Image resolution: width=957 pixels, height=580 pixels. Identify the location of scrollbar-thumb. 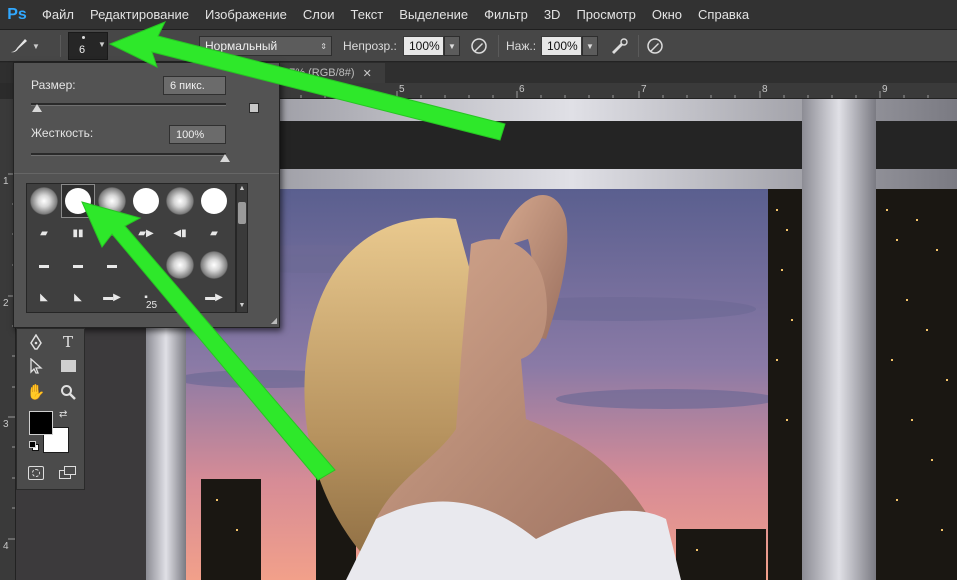
(242, 213).